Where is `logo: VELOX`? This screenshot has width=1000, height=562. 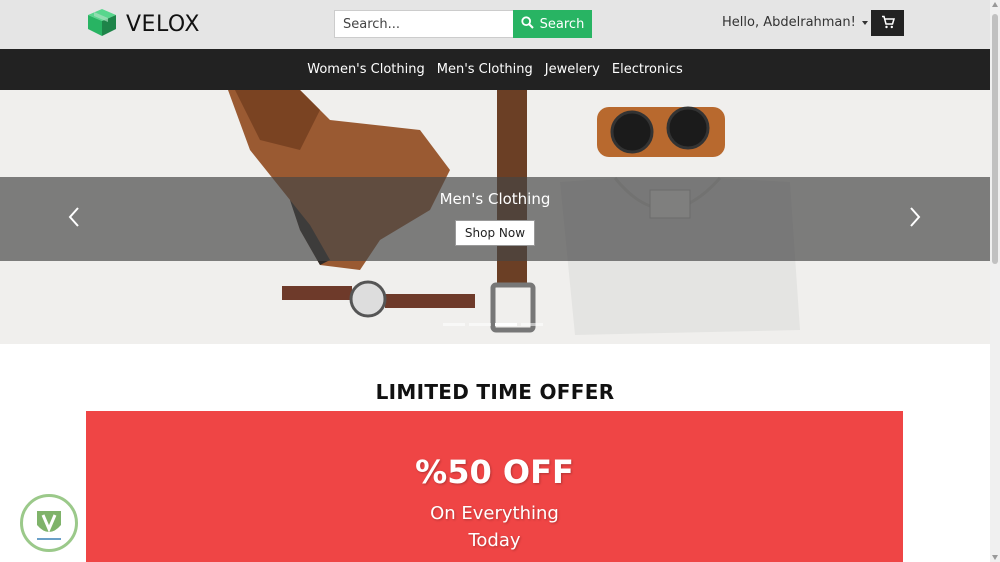
logo: VELOX is located at coordinates (143, 24).